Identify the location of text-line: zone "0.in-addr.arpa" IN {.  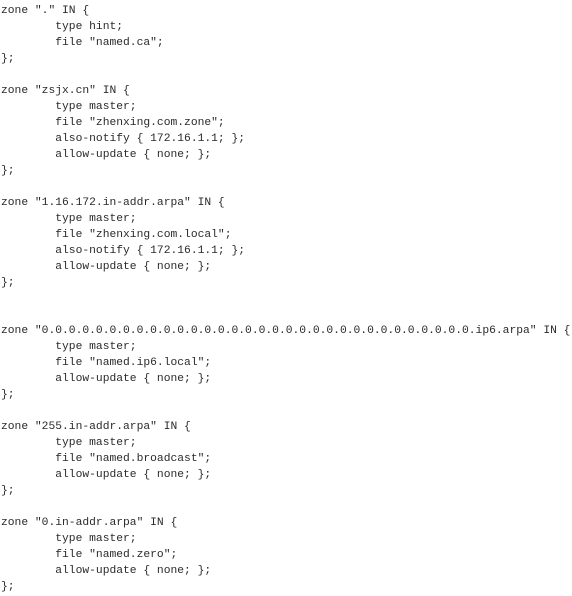
(89, 523).